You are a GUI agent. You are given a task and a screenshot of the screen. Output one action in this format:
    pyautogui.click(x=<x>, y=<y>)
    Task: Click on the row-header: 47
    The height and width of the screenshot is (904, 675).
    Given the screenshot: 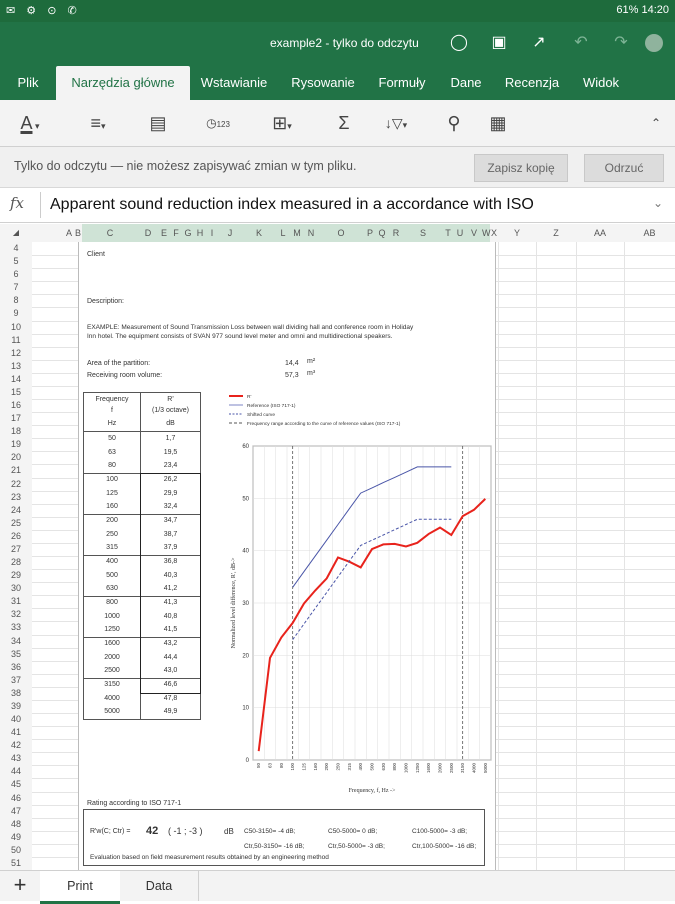 What is the action you would take?
    pyautogui.click(x=16, y=811)
    